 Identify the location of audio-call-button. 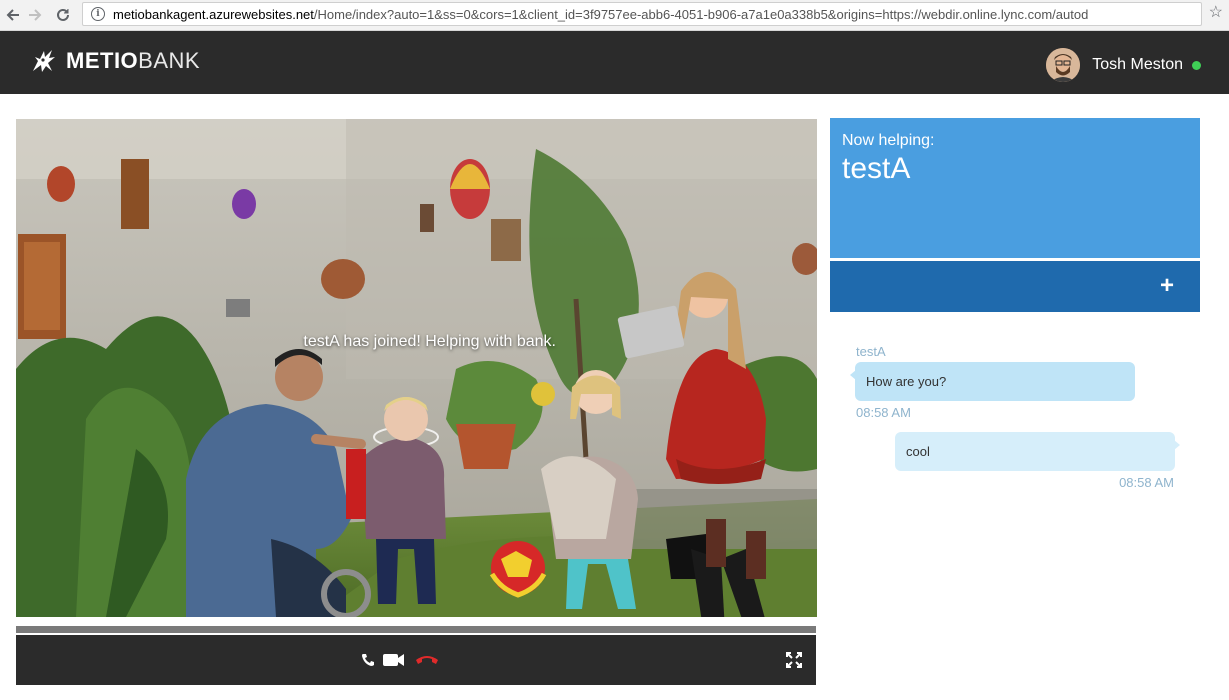
(368, 660).